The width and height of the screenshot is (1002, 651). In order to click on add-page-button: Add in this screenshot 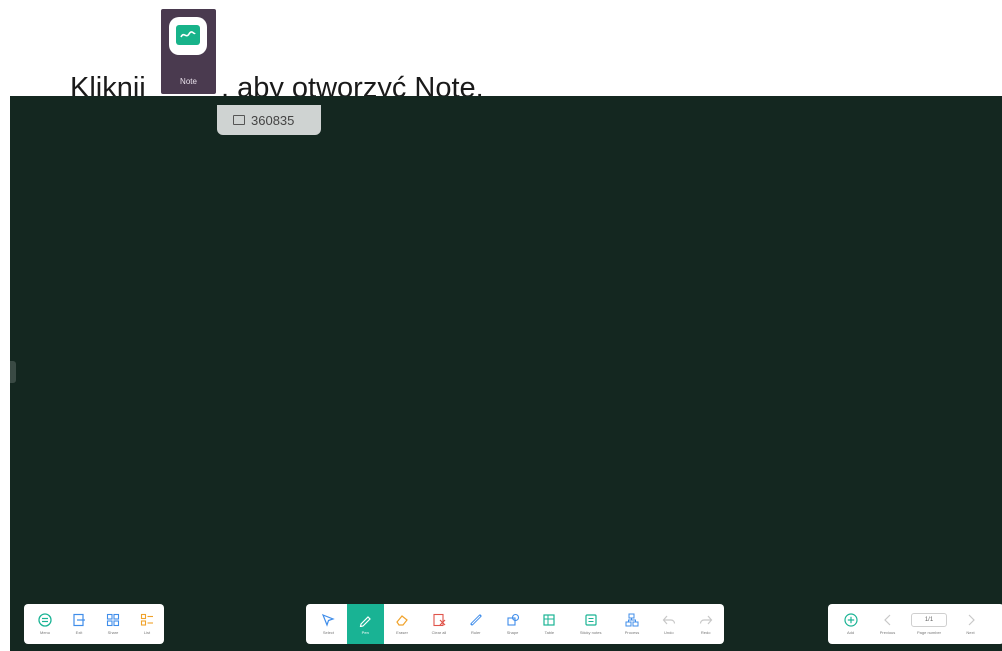, I will do `click(850, 624)`.